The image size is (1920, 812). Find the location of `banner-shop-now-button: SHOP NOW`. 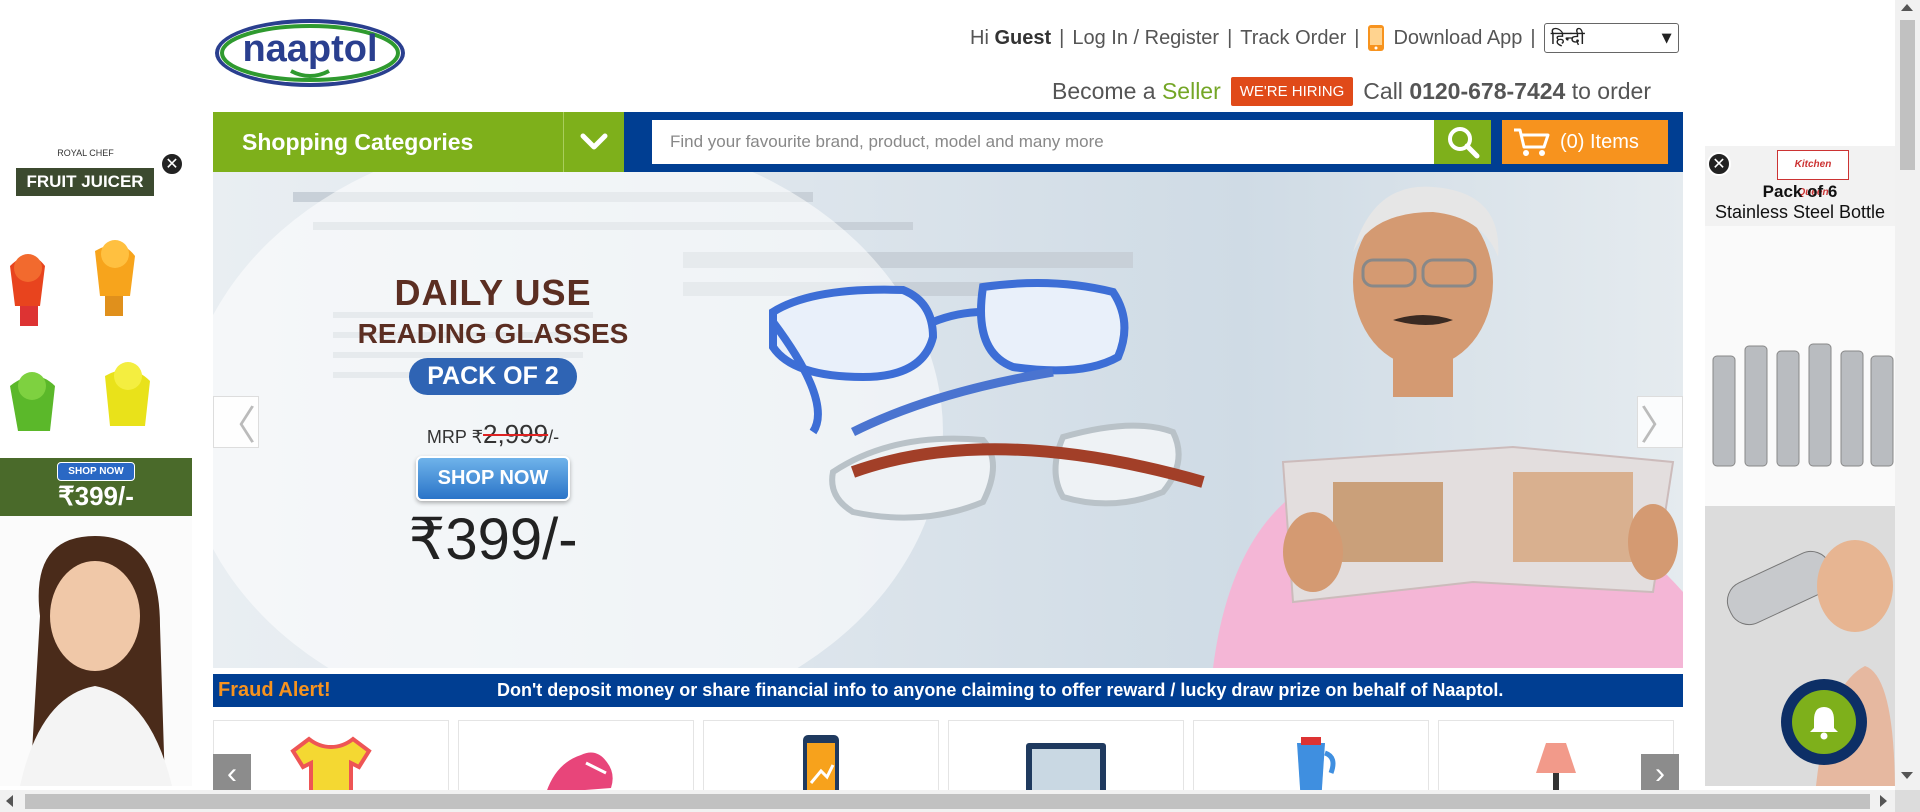

banner-shop-now-button: SHOP NOW is located at coordinates (493, 478).